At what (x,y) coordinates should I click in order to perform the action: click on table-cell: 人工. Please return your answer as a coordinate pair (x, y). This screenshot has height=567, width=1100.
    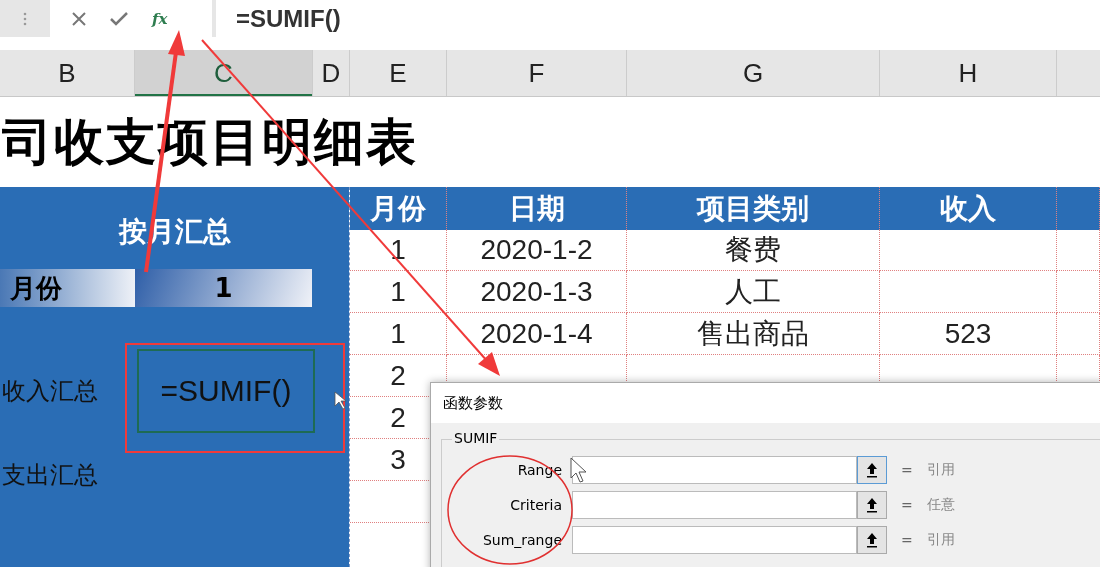
    Looking at the image, I should click on (753, 292).